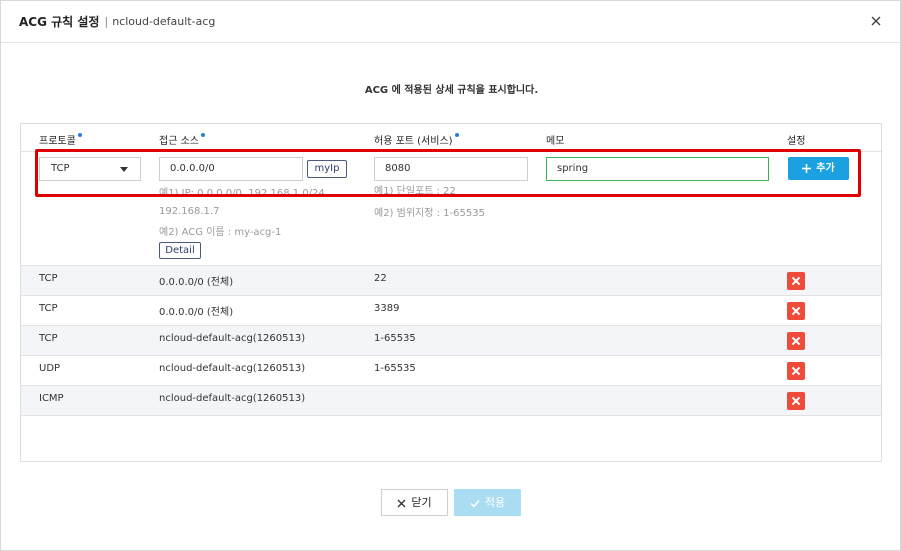 The image size is (901, 551). I want to click on modal-title: ACG 규칙 설정, so click(59, 22).